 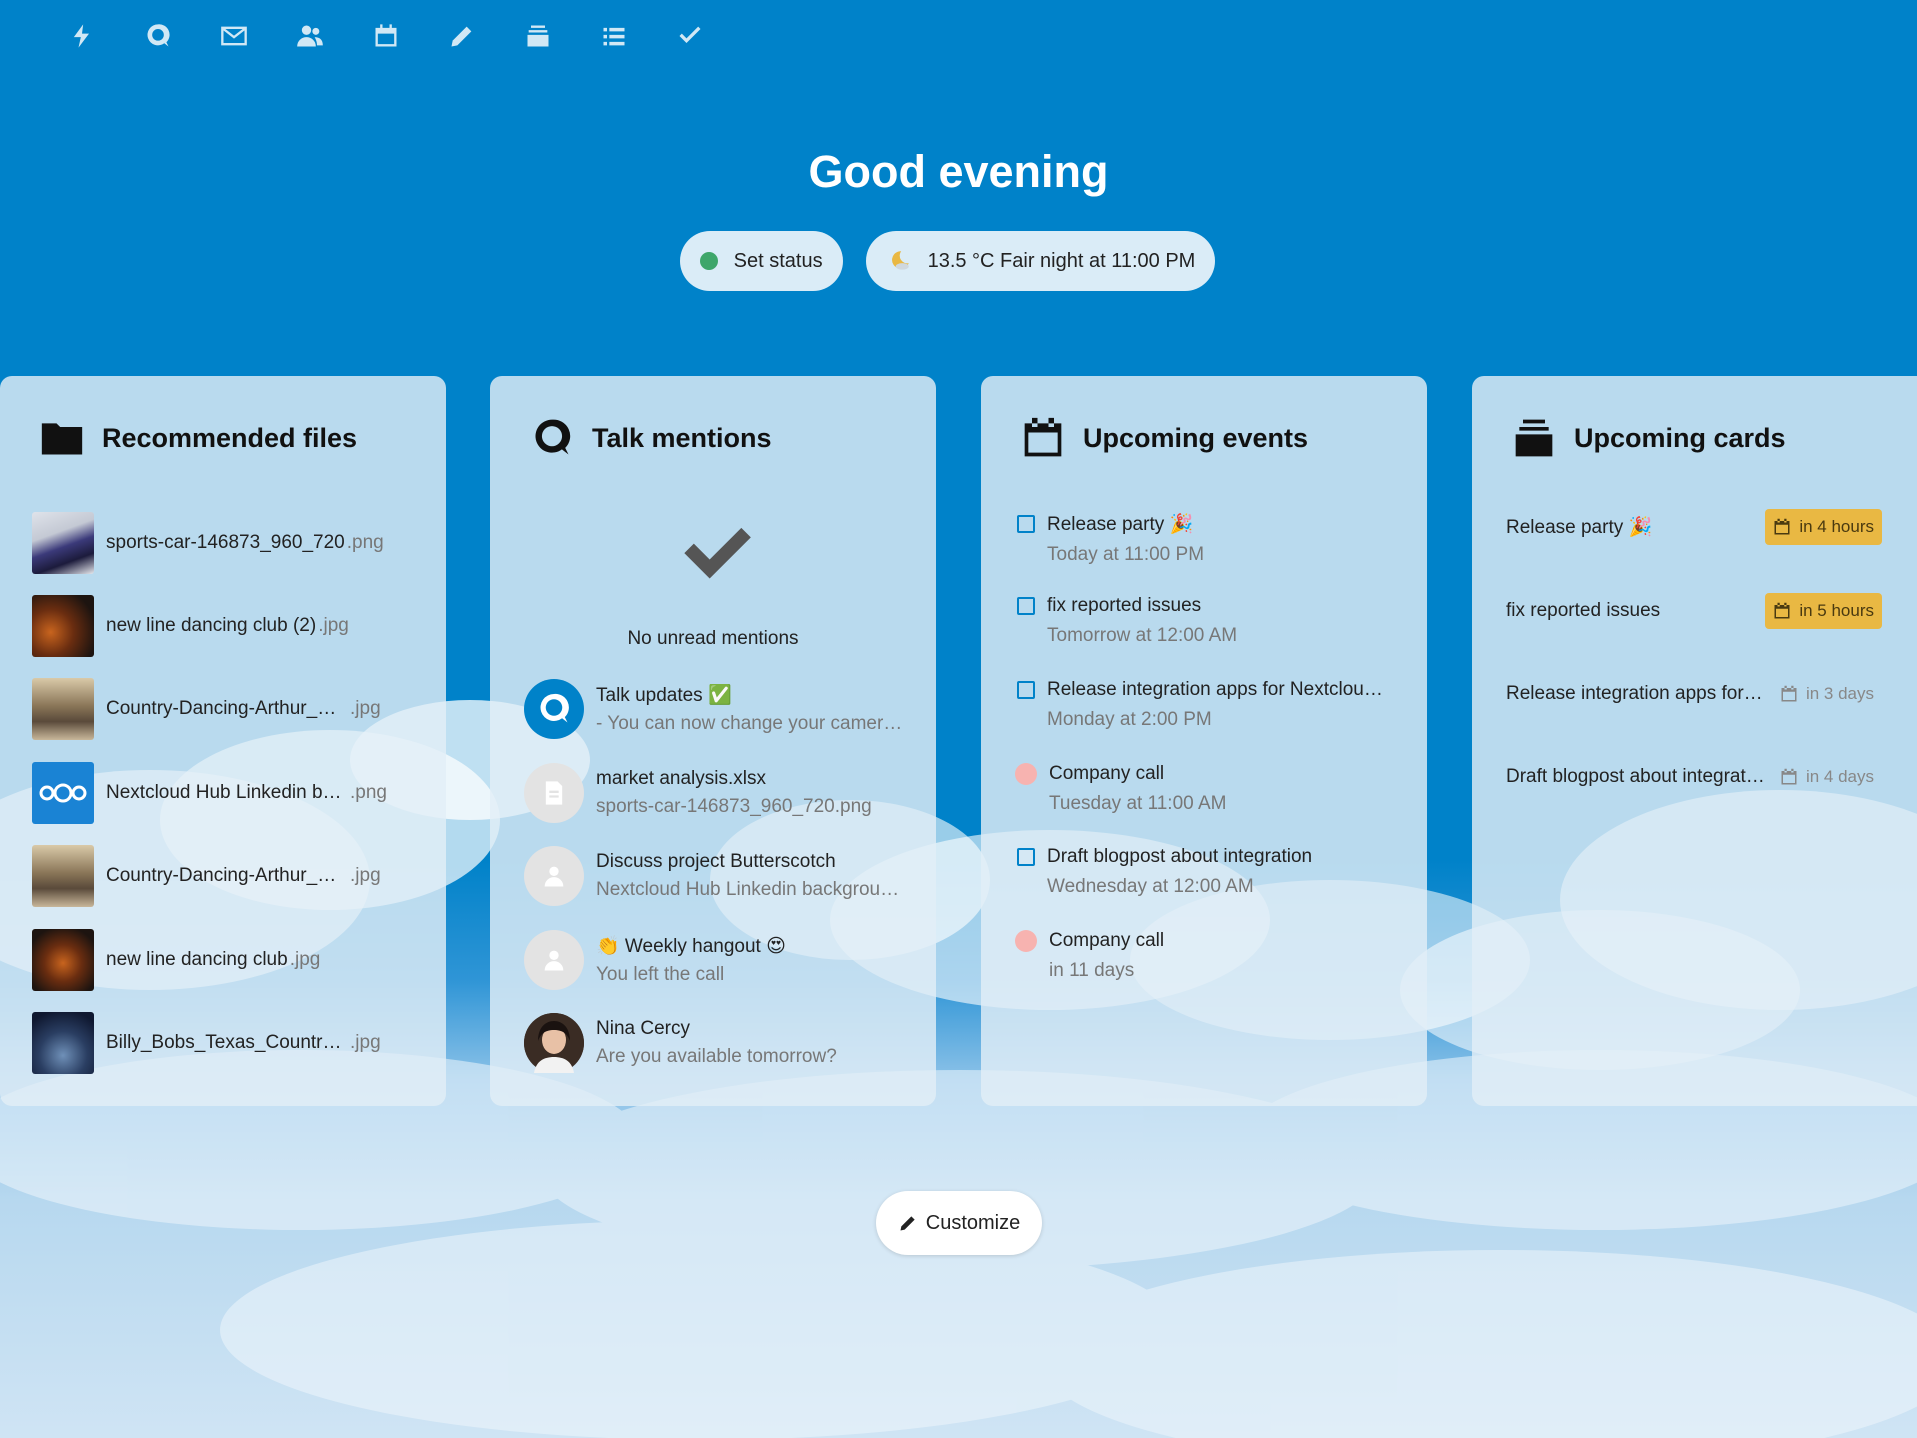 I want to click on conversation-item: 👏 Weekly hangout 😍 You left the call, so click(x=724, y=960).